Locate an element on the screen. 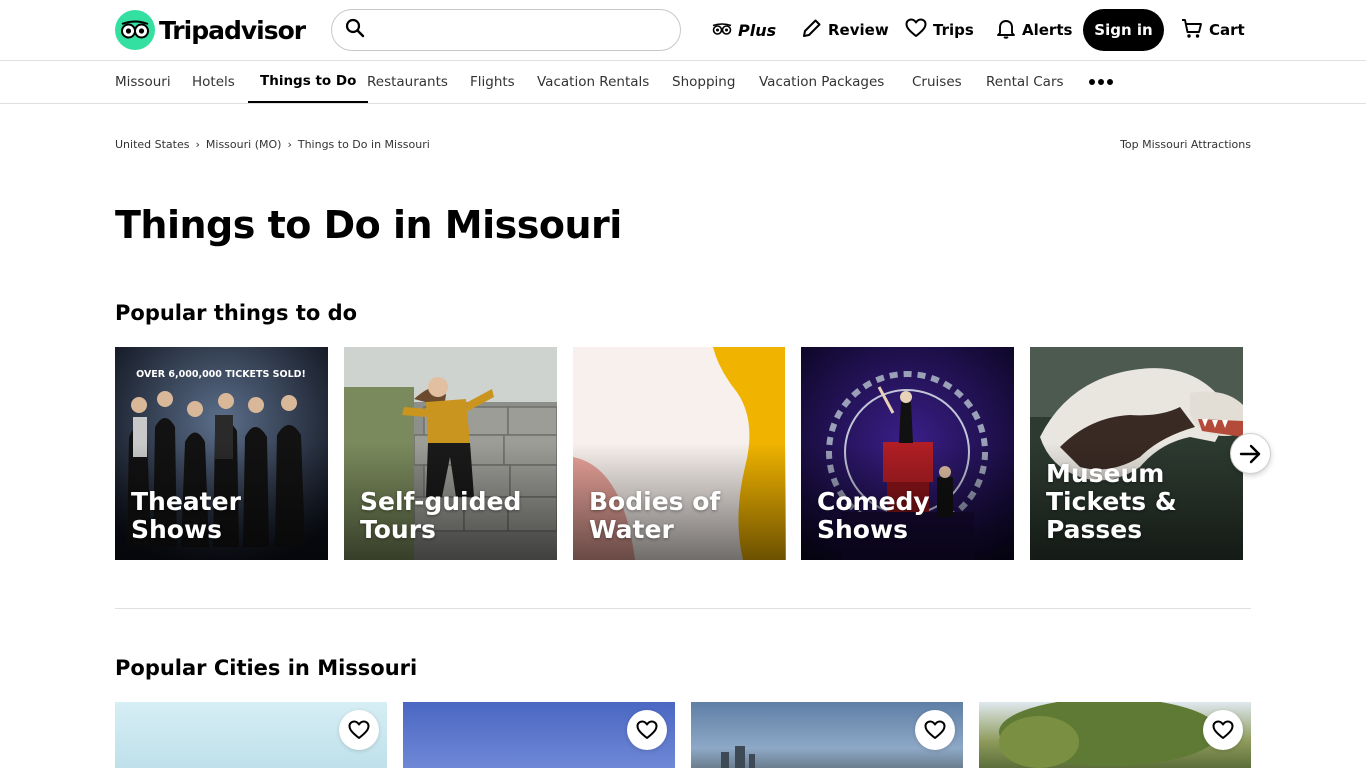 This screenshot has width=1366, height=768. review-label: Review is located at coordinates (858, 30).